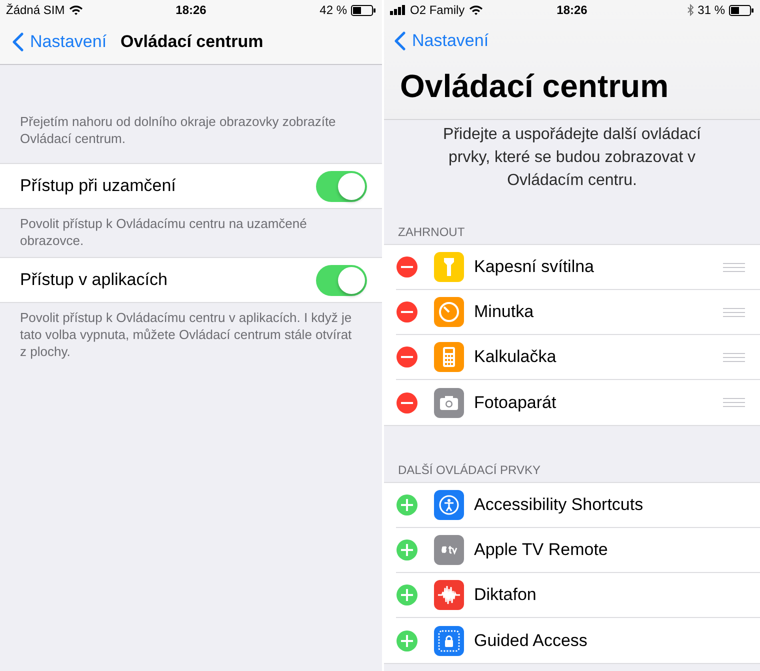 This screenshot has width=760, height=671. Describe the element at coordinates (449, 505) in the screenshot. I see `accessibility-icon` at that location.